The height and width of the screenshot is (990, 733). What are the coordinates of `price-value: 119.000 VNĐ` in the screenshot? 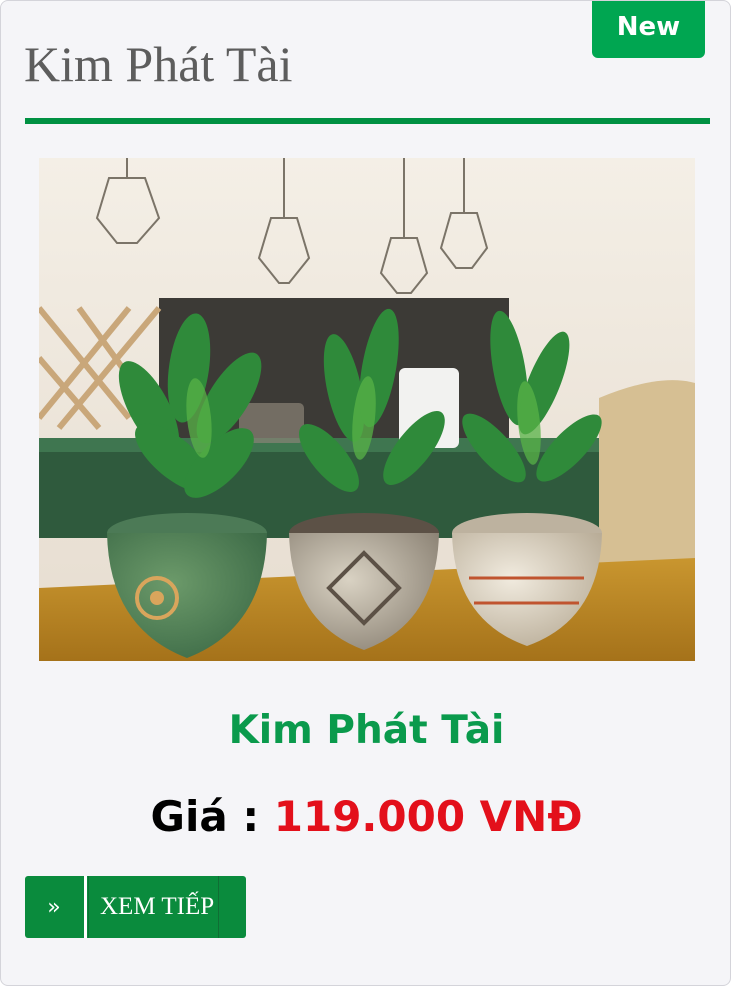 It's located at (428, 816).